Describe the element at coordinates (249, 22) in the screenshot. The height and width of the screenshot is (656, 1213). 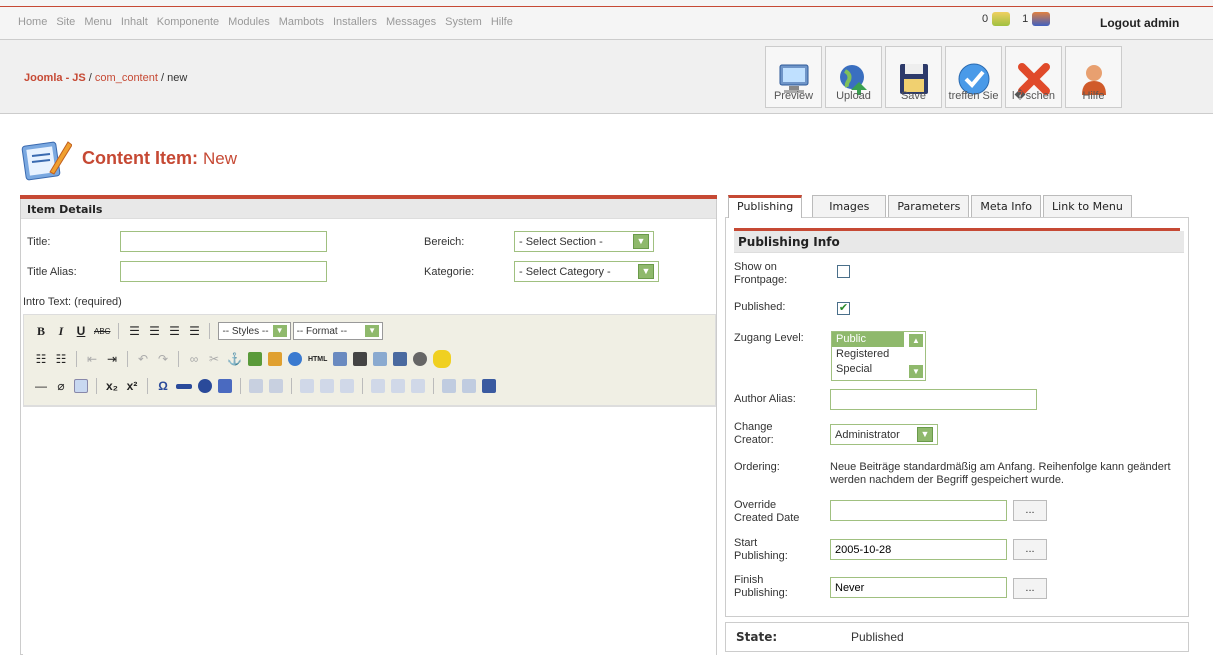
I see `menu-modules: Modules` at that location.